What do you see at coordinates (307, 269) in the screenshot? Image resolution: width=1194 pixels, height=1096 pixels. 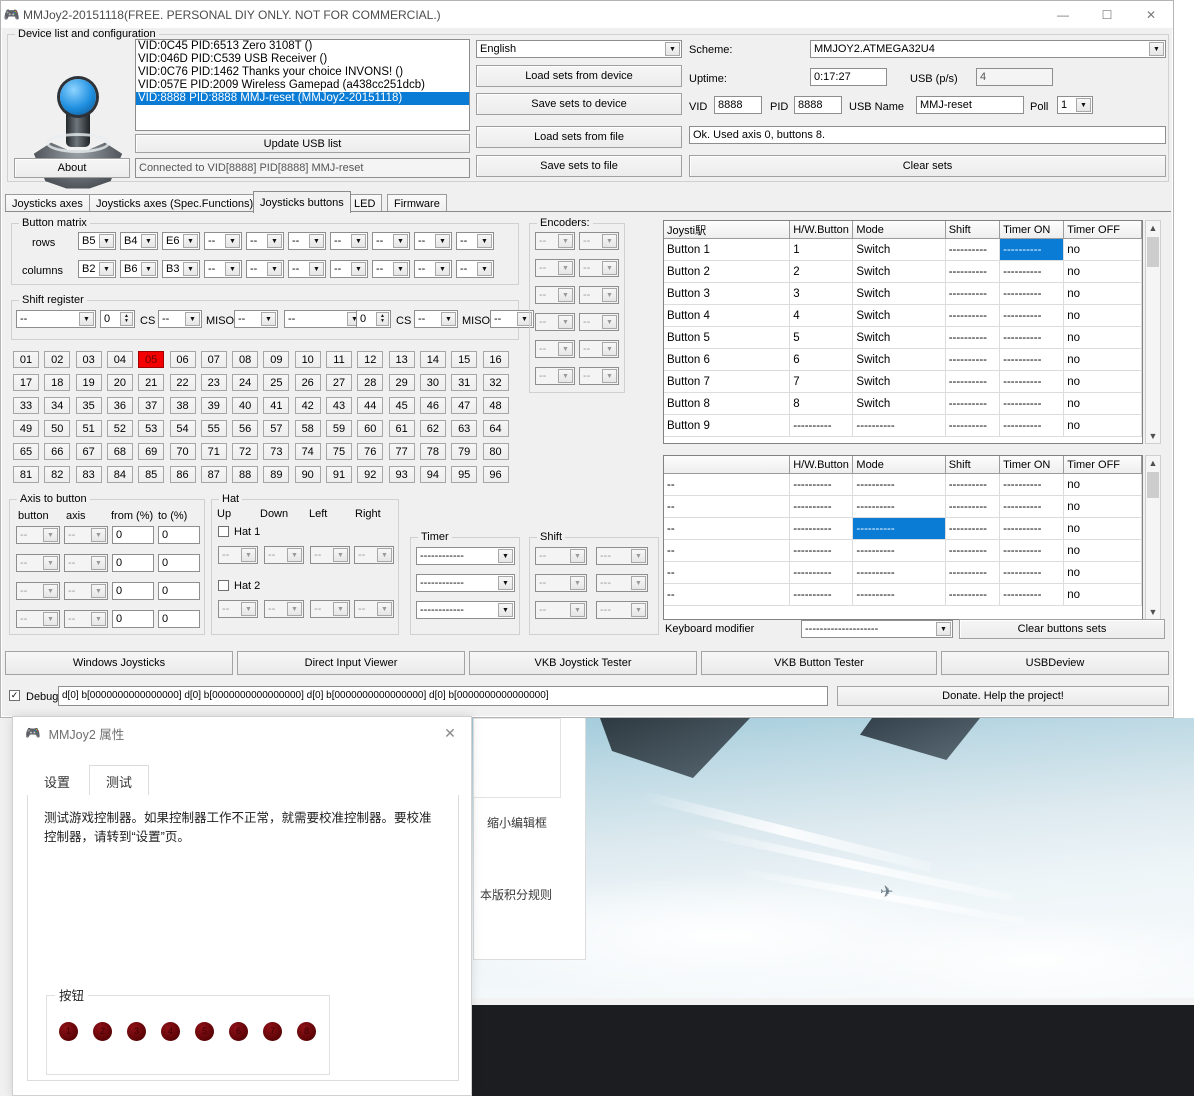 I see `matrix-col-5: -- ▼` at bounding box center [307, 269].